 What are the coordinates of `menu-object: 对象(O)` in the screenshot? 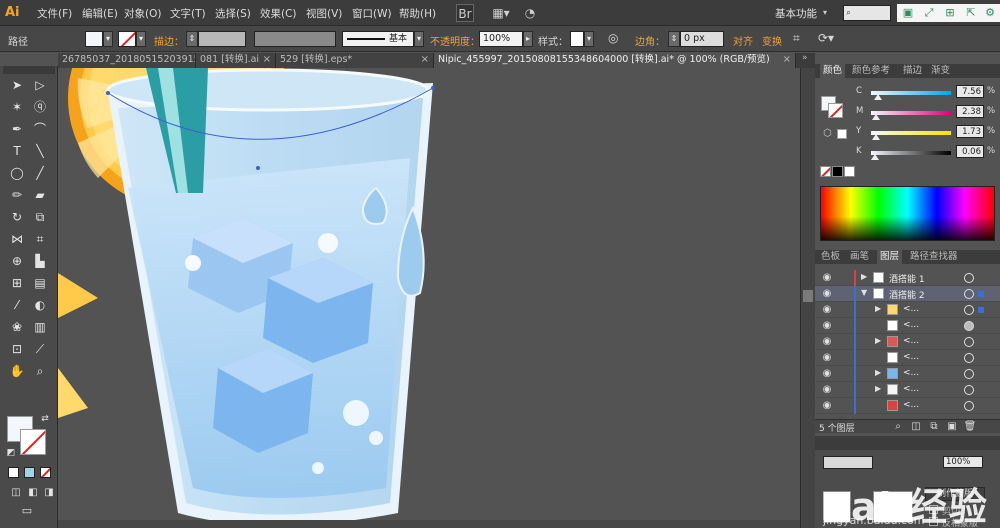 It's located at (142, 13).